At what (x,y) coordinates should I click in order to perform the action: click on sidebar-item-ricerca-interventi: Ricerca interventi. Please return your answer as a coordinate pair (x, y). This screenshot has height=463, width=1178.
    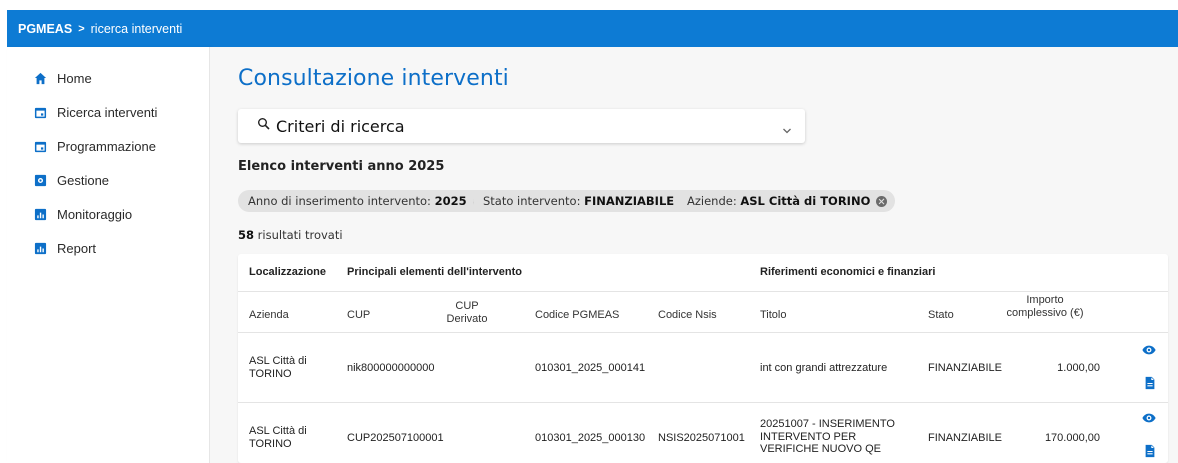
    Looking at the image, I should click on (95, 112).